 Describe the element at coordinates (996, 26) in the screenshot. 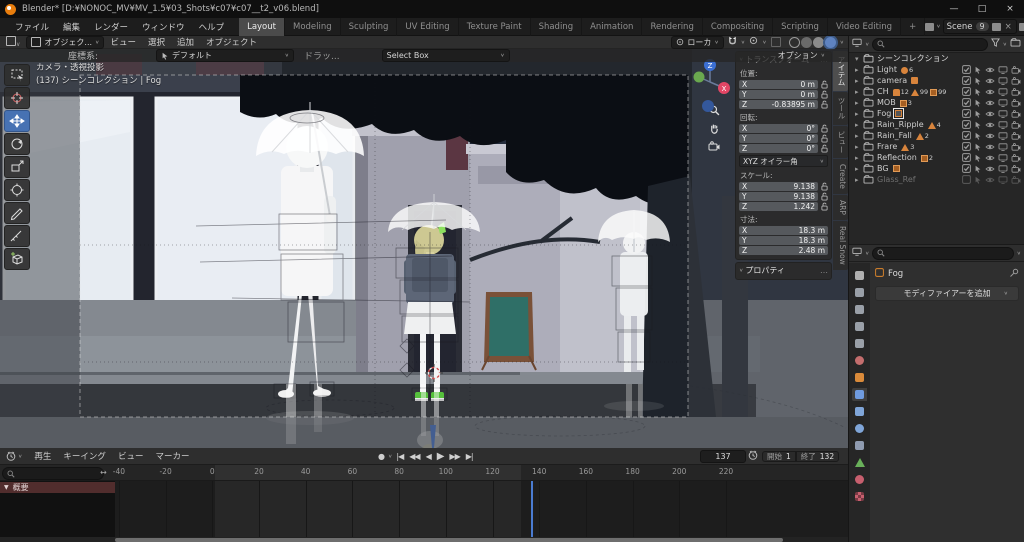

I see `new-scene-icon` at that location.